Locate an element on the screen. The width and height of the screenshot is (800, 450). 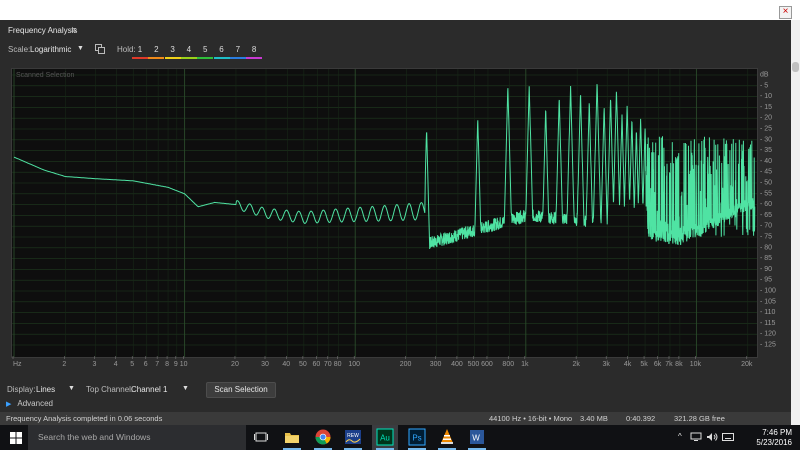
y-tick-label: - 50 is located at coordinates (766, 183).